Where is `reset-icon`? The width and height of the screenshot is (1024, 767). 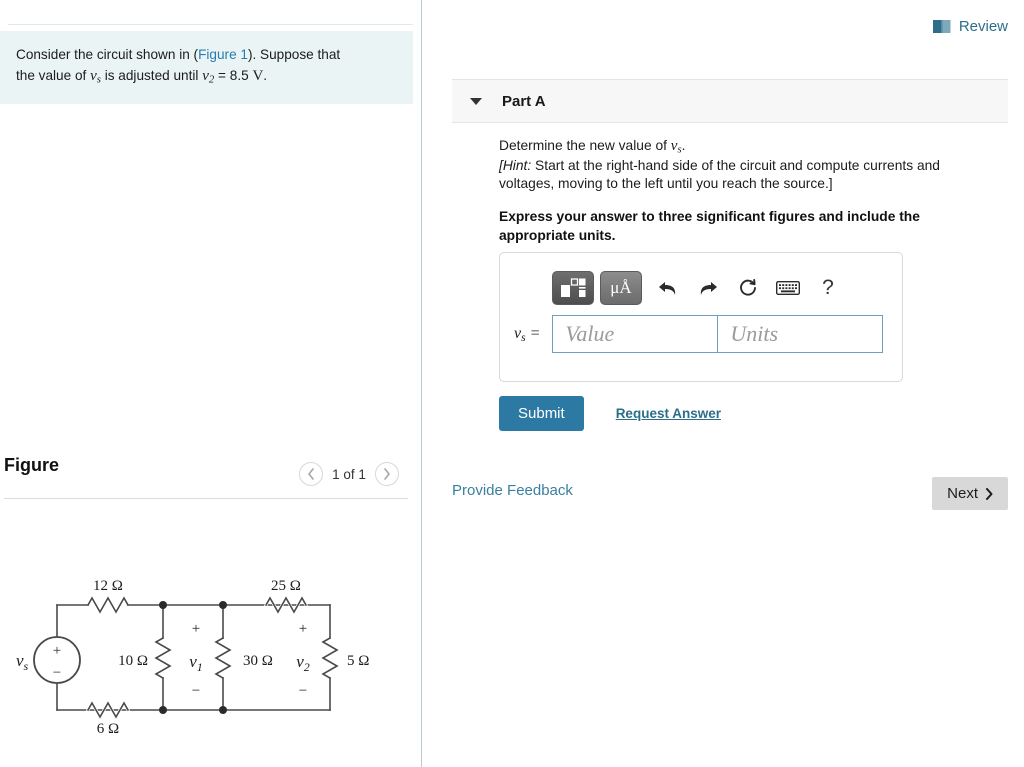
reset-icon is located at coordinates (748, 287).